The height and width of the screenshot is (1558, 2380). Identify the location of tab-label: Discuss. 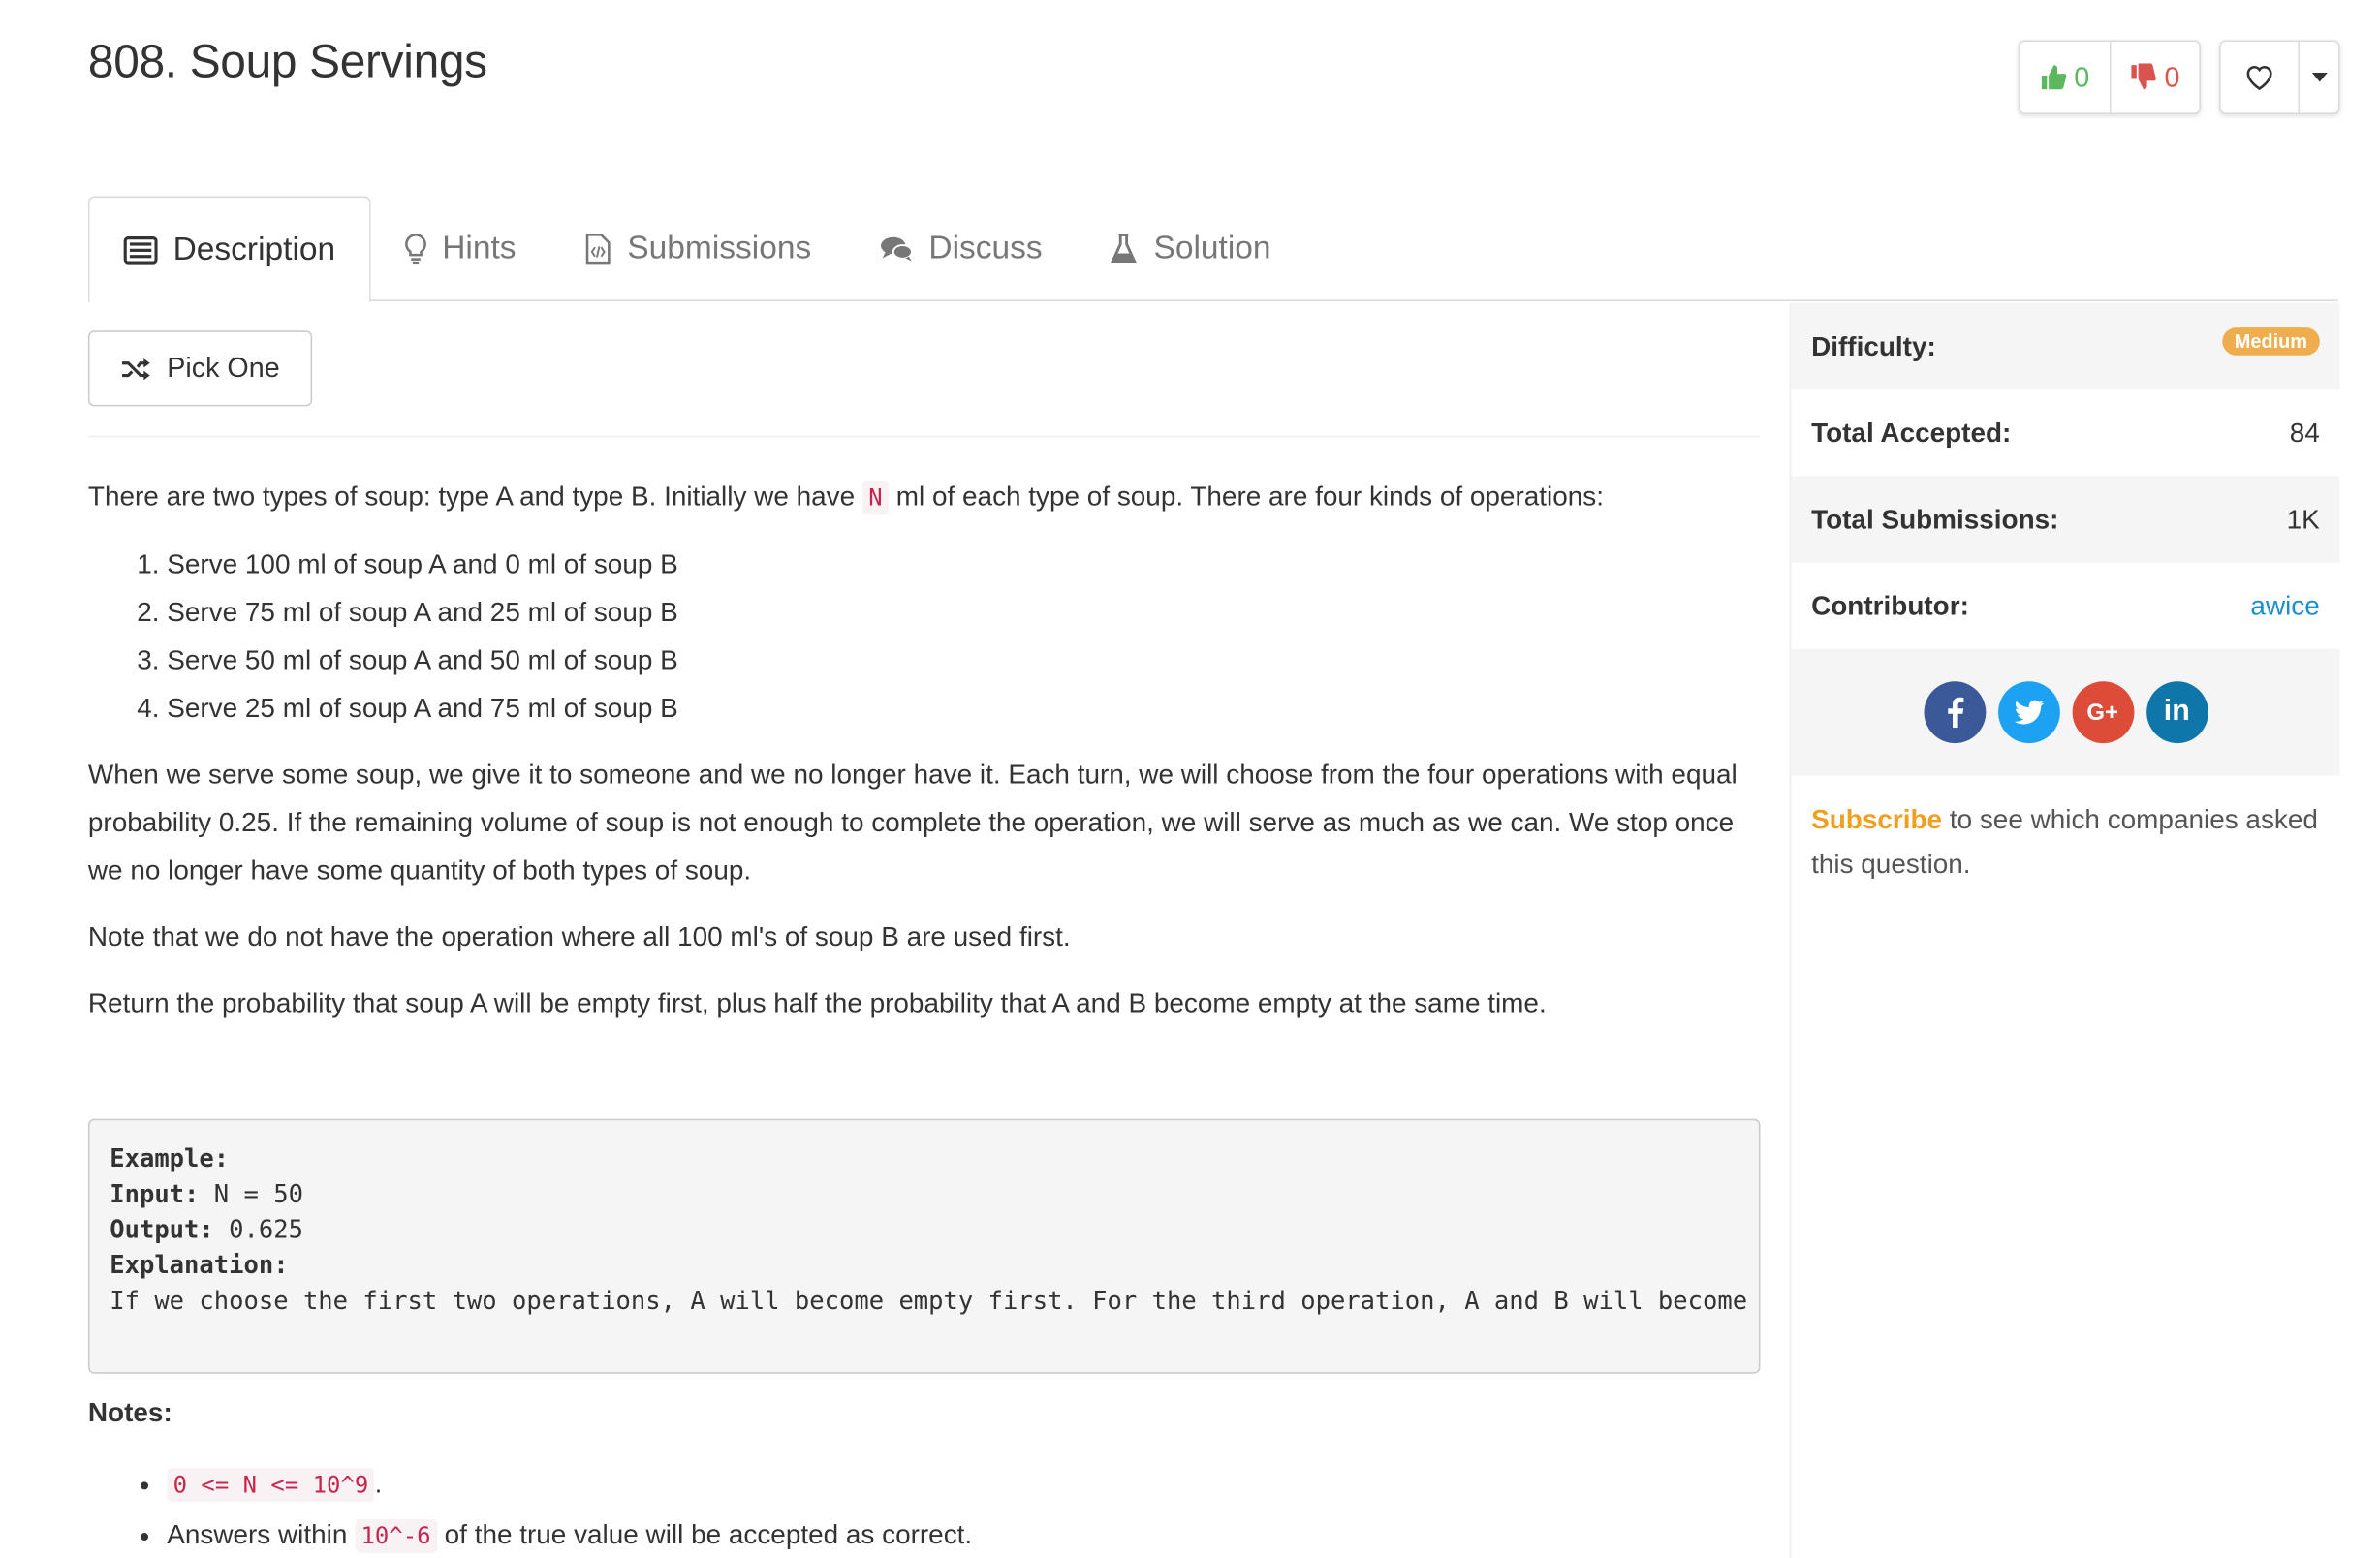
(986, 248).